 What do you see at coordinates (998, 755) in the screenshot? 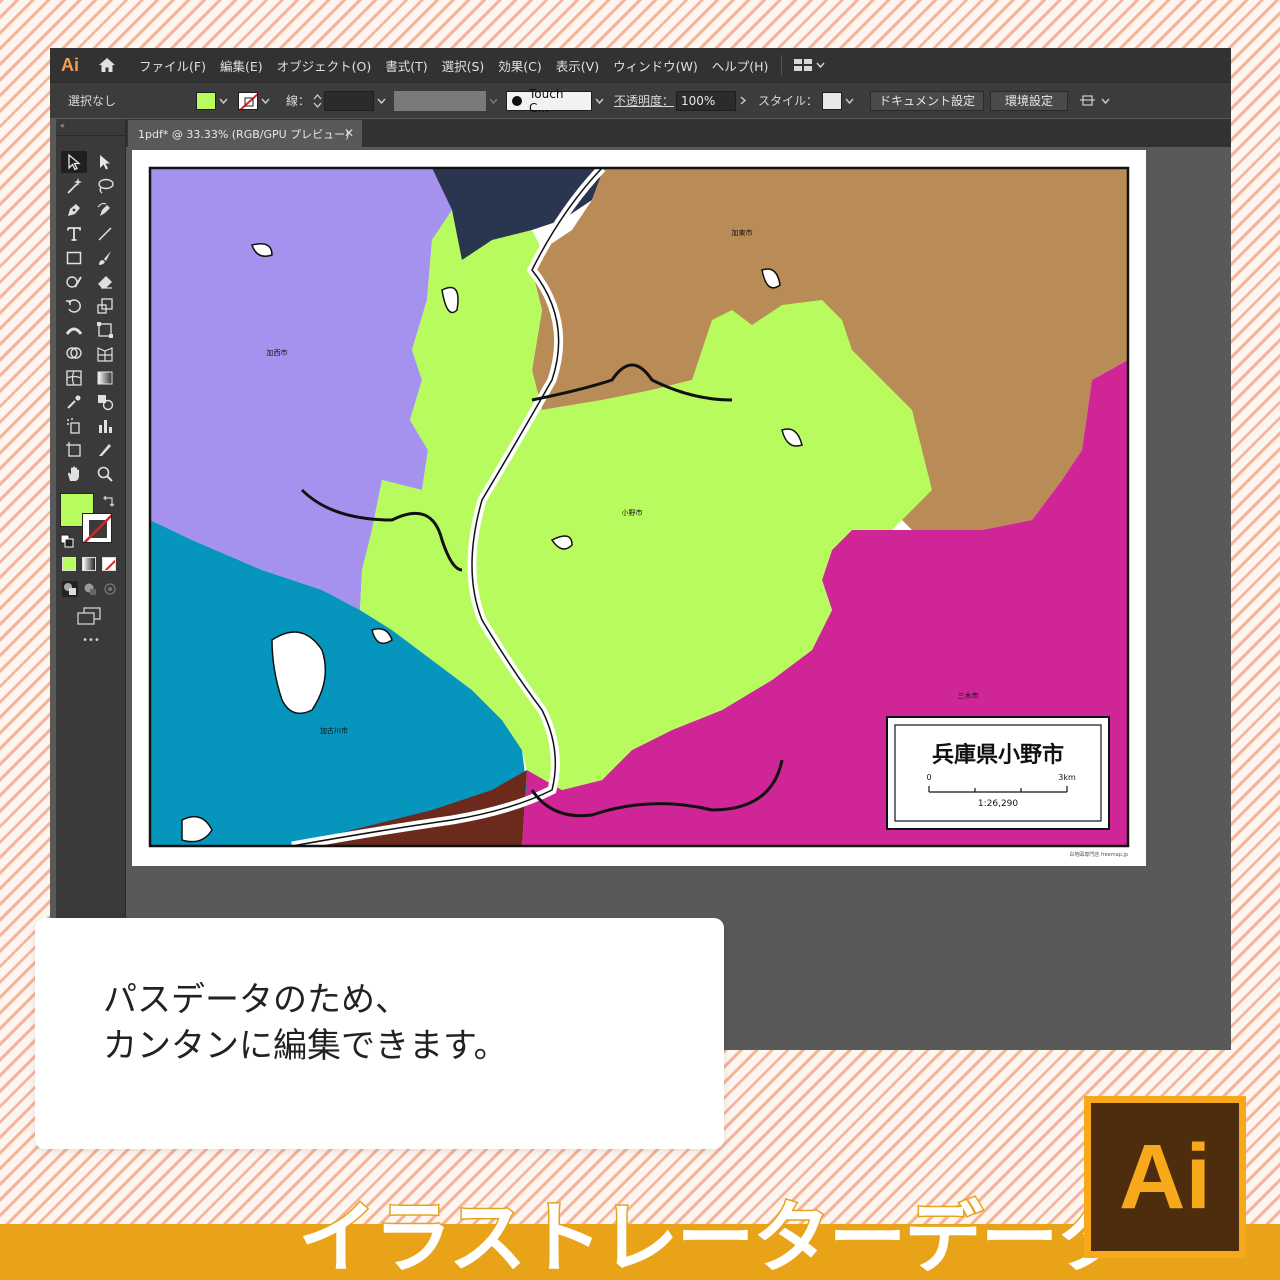
I see `map-title: 兵庫県小野市` at bounding box center [998, 755].